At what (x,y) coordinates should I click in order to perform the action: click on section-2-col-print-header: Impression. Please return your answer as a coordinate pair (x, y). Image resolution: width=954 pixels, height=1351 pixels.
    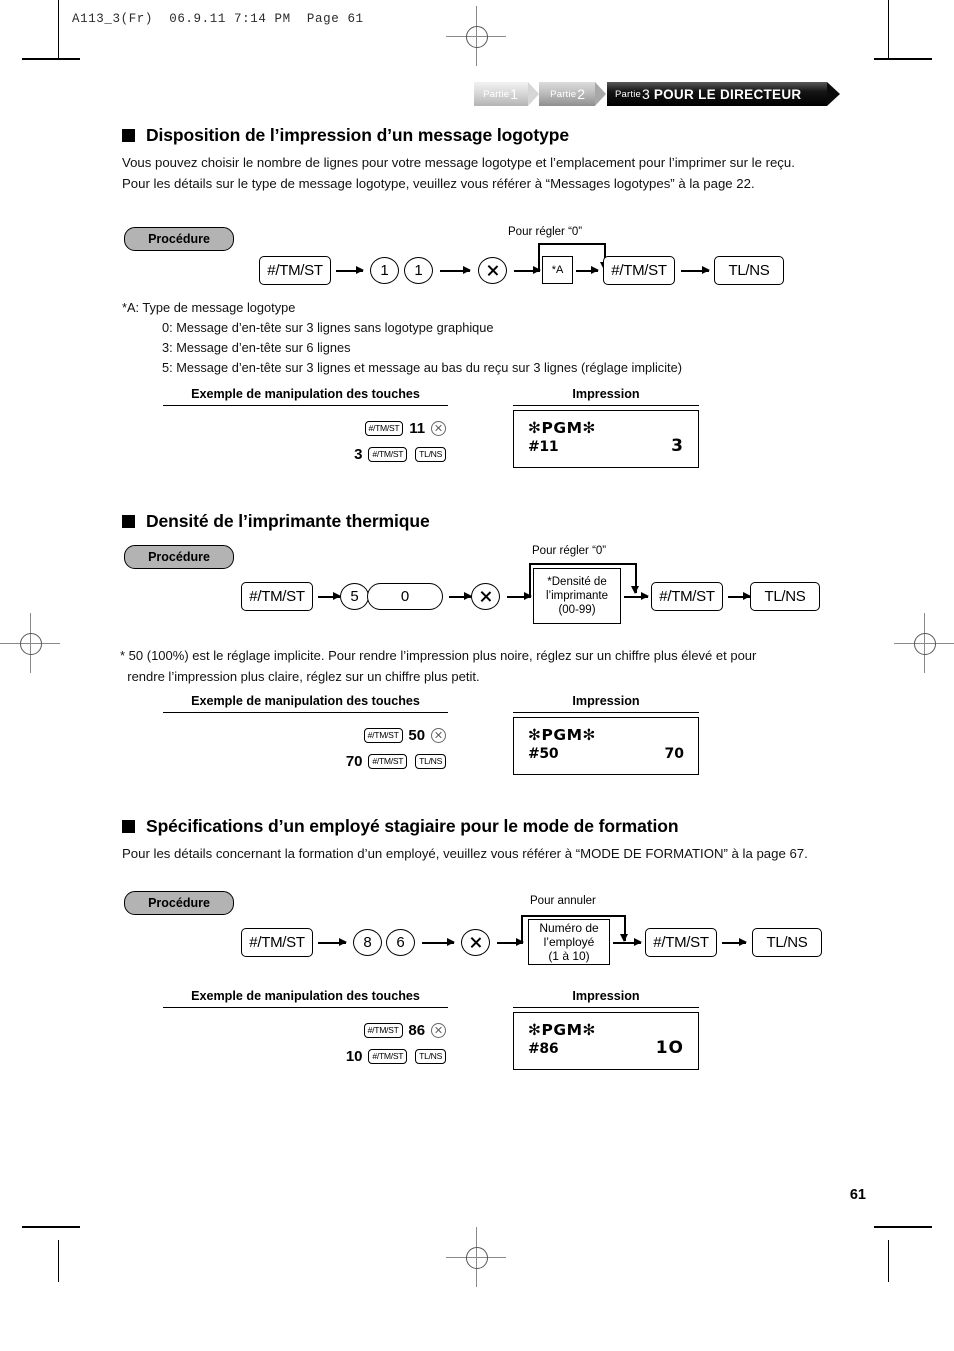
    Looking at the image, I should click on (606, 703).